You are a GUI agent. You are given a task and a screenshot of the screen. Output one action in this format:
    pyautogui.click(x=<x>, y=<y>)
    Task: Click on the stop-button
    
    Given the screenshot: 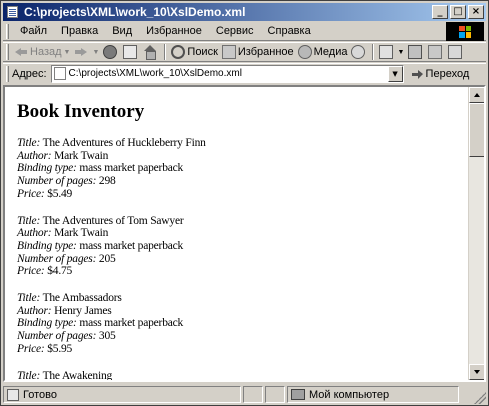 What is the action you would take?
    pyautogui.click(x=111, y=52)
    